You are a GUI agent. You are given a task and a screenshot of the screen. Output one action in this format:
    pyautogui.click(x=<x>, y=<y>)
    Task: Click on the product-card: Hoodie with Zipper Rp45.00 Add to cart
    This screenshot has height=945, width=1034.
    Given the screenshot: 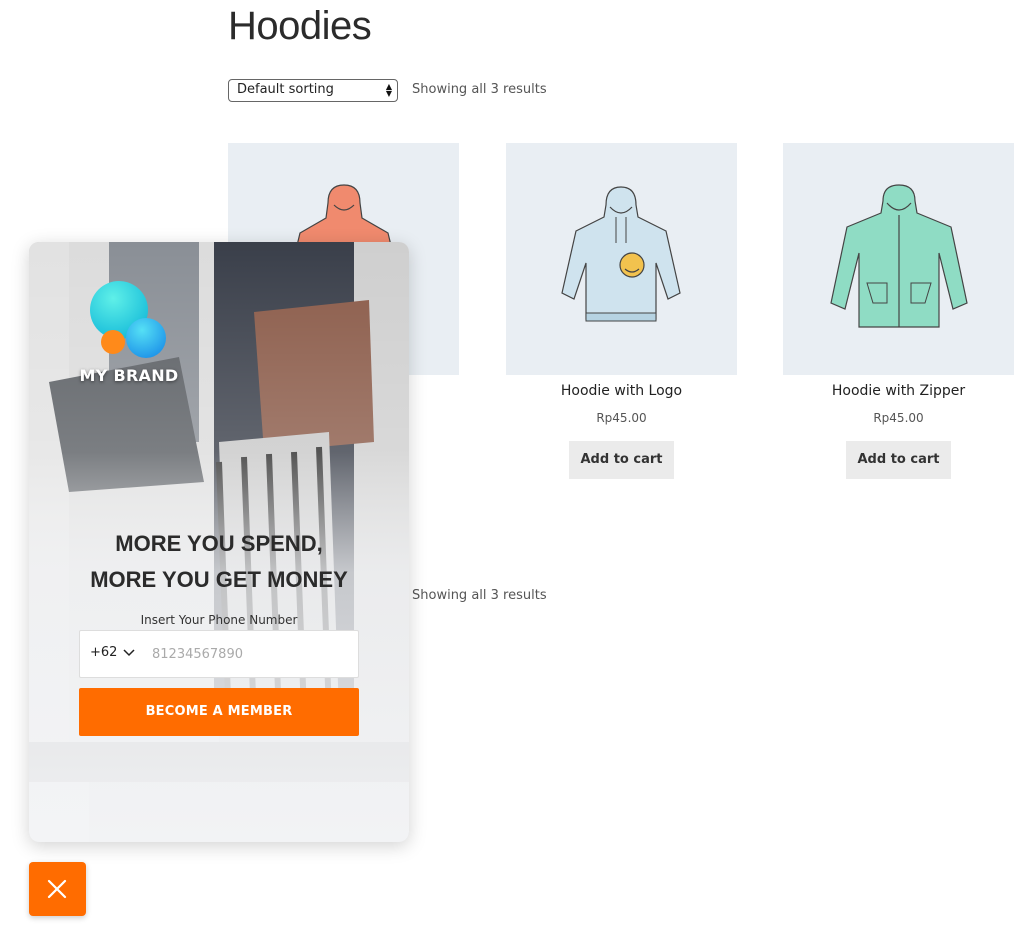 What is the action you would take?
    pyautogui.click(x=898, y=311)
    